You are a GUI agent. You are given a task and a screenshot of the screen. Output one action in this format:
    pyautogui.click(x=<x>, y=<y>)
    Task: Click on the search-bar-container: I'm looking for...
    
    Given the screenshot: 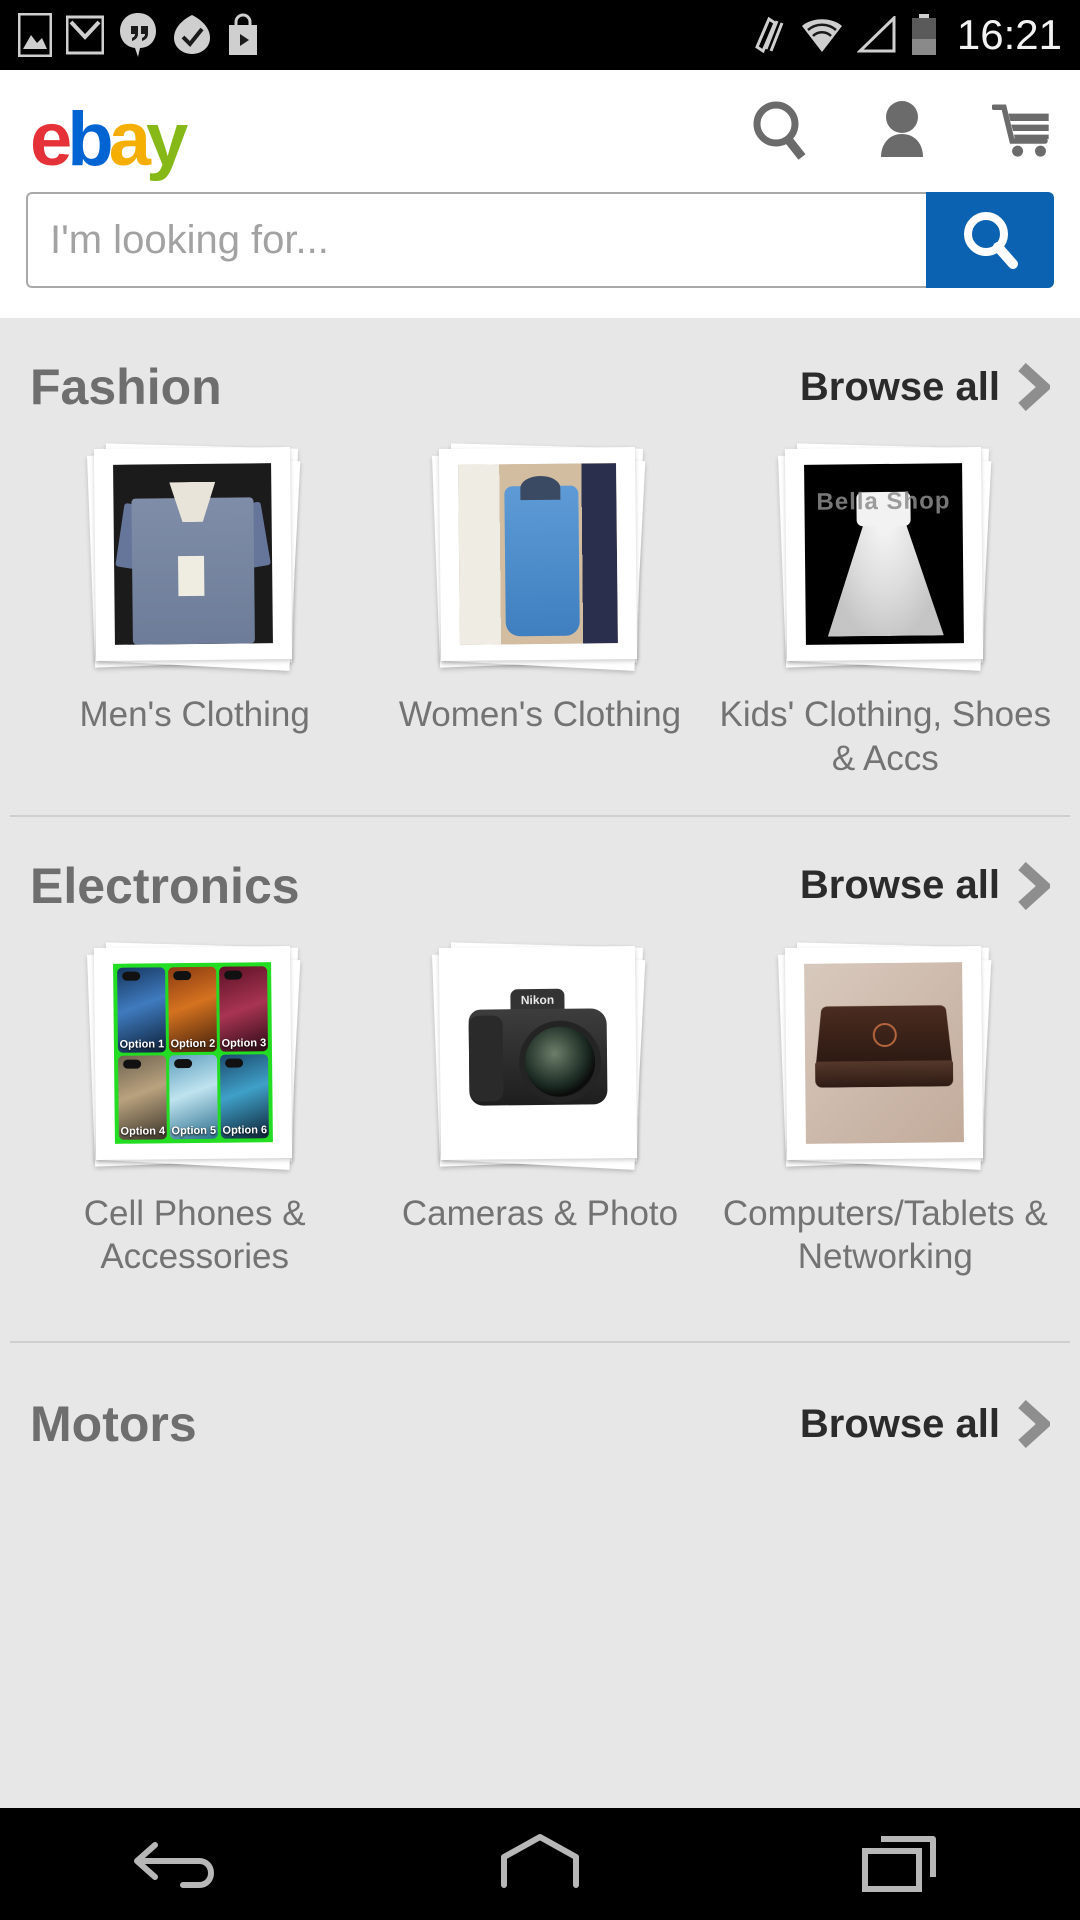 What is the action you would take?
    pyautogui.click(x=540, y=255)
    